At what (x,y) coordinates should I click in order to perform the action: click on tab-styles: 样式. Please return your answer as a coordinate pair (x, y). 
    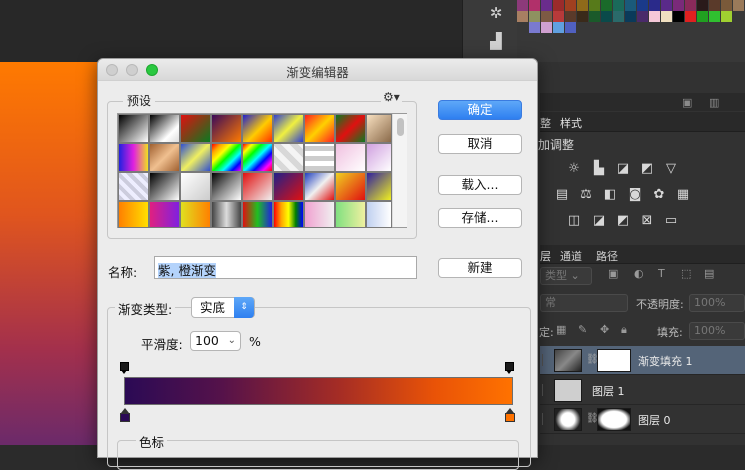
    Looking at the image, I should click on (571, 123).